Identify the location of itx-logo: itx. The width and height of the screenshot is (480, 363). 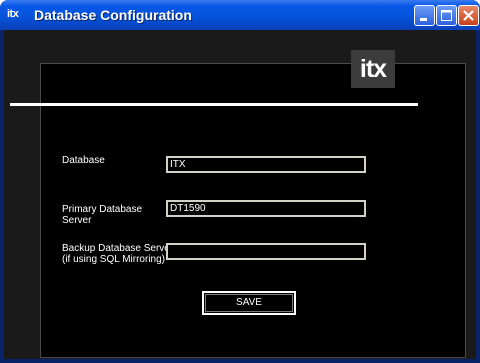
(373, 69).